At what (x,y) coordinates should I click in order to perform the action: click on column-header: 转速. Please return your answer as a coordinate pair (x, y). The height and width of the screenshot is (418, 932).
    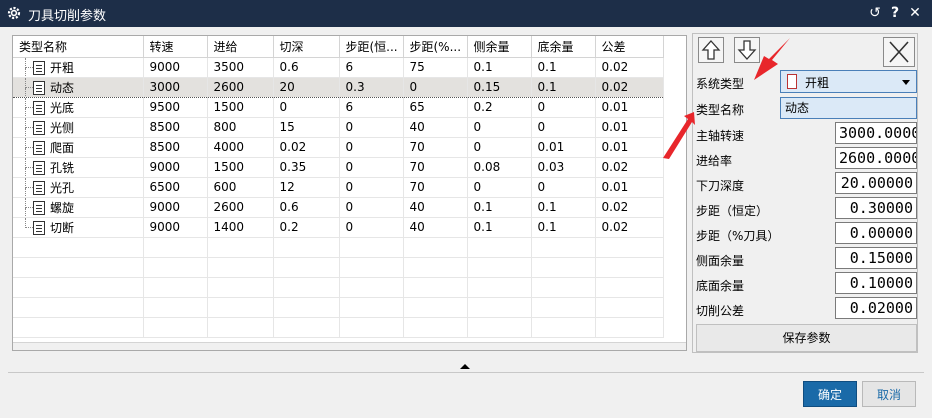
    Looking at the image, I should click on (175, 47).